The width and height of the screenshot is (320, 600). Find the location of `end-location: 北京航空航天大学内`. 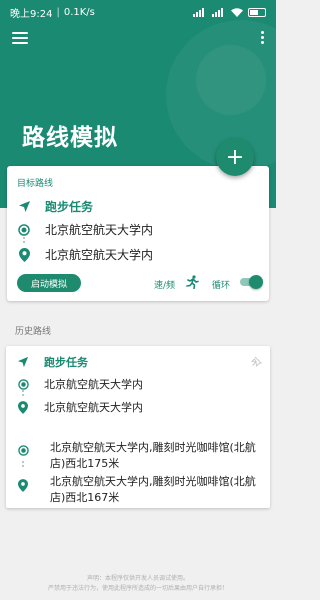

end-location: 北京航空航天大学内 is located at coordinates (99, 255).